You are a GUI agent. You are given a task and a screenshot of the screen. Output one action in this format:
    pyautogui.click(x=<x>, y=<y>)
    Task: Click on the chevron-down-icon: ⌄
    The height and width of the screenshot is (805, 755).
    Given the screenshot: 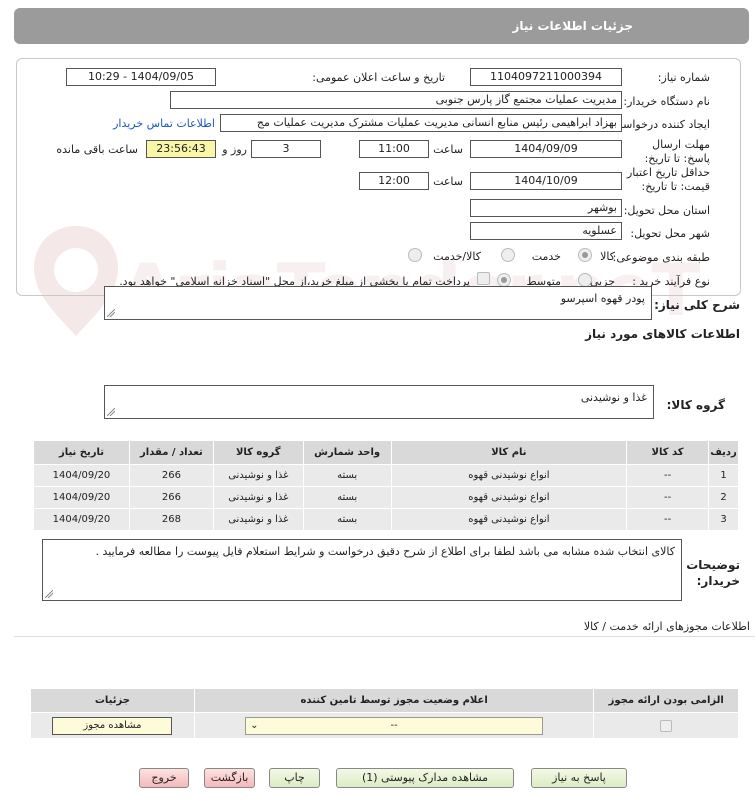 What is the action you would take?
    pyautogui.click(x=254, y=725)
    